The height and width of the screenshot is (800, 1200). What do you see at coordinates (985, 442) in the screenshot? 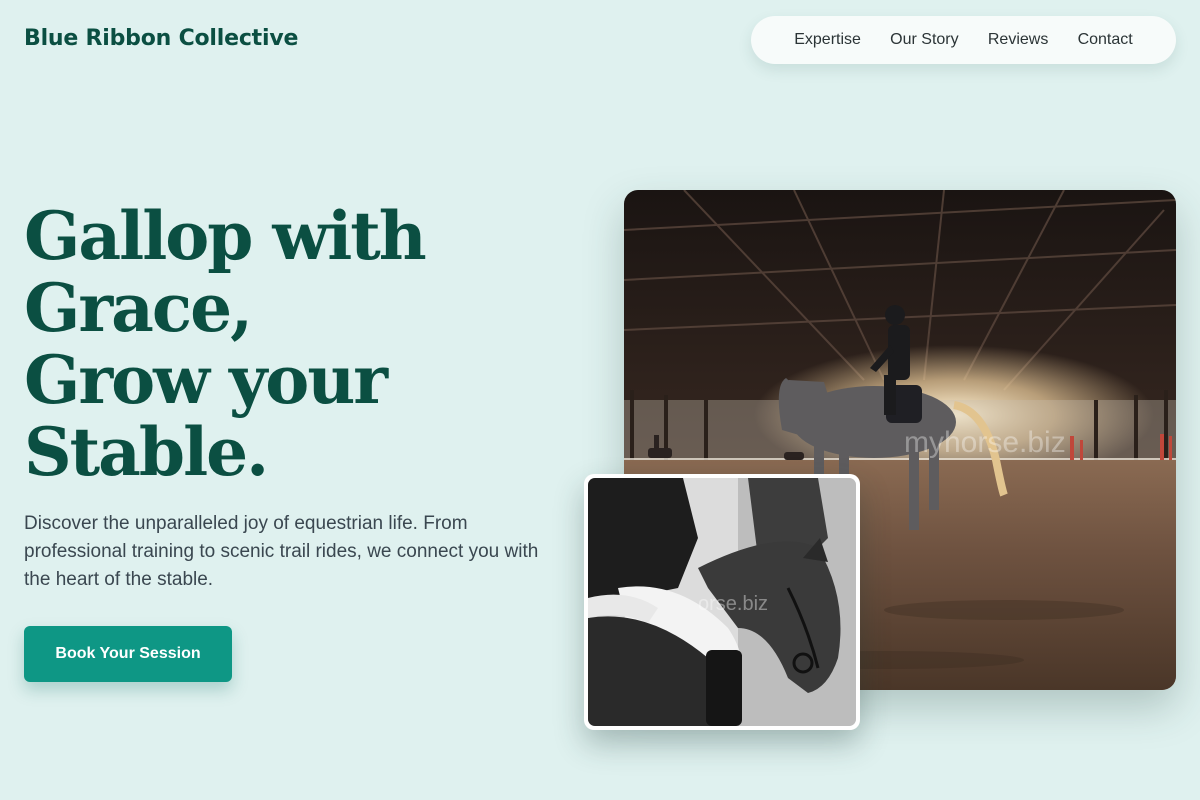
I see `arena-photo-watermark: myhorse.biz` at bounding box center [985, 442].